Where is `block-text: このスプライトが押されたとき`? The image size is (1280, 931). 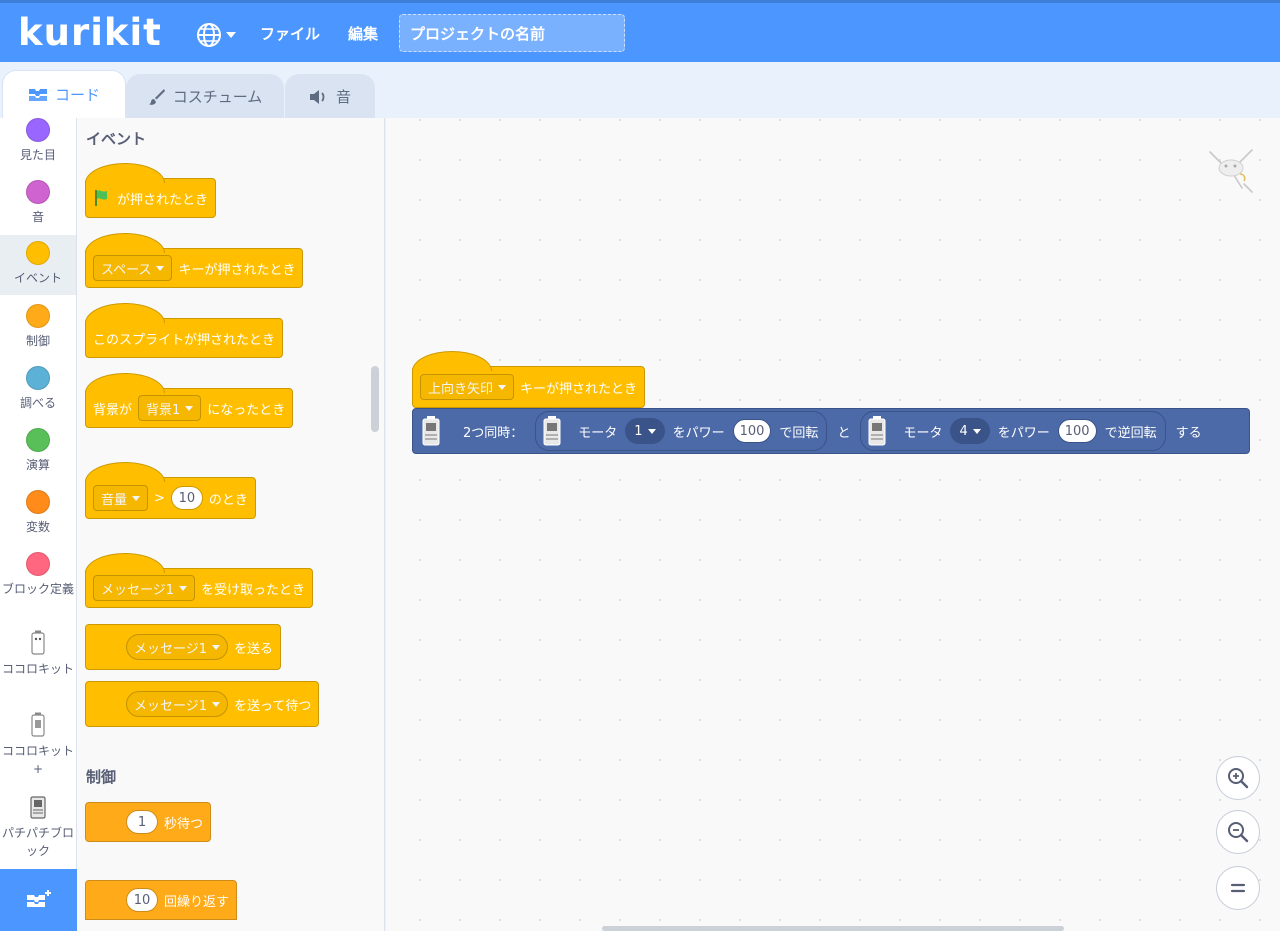
block-text: このスプライトが押されたとき is located at coordinates (184, 340).